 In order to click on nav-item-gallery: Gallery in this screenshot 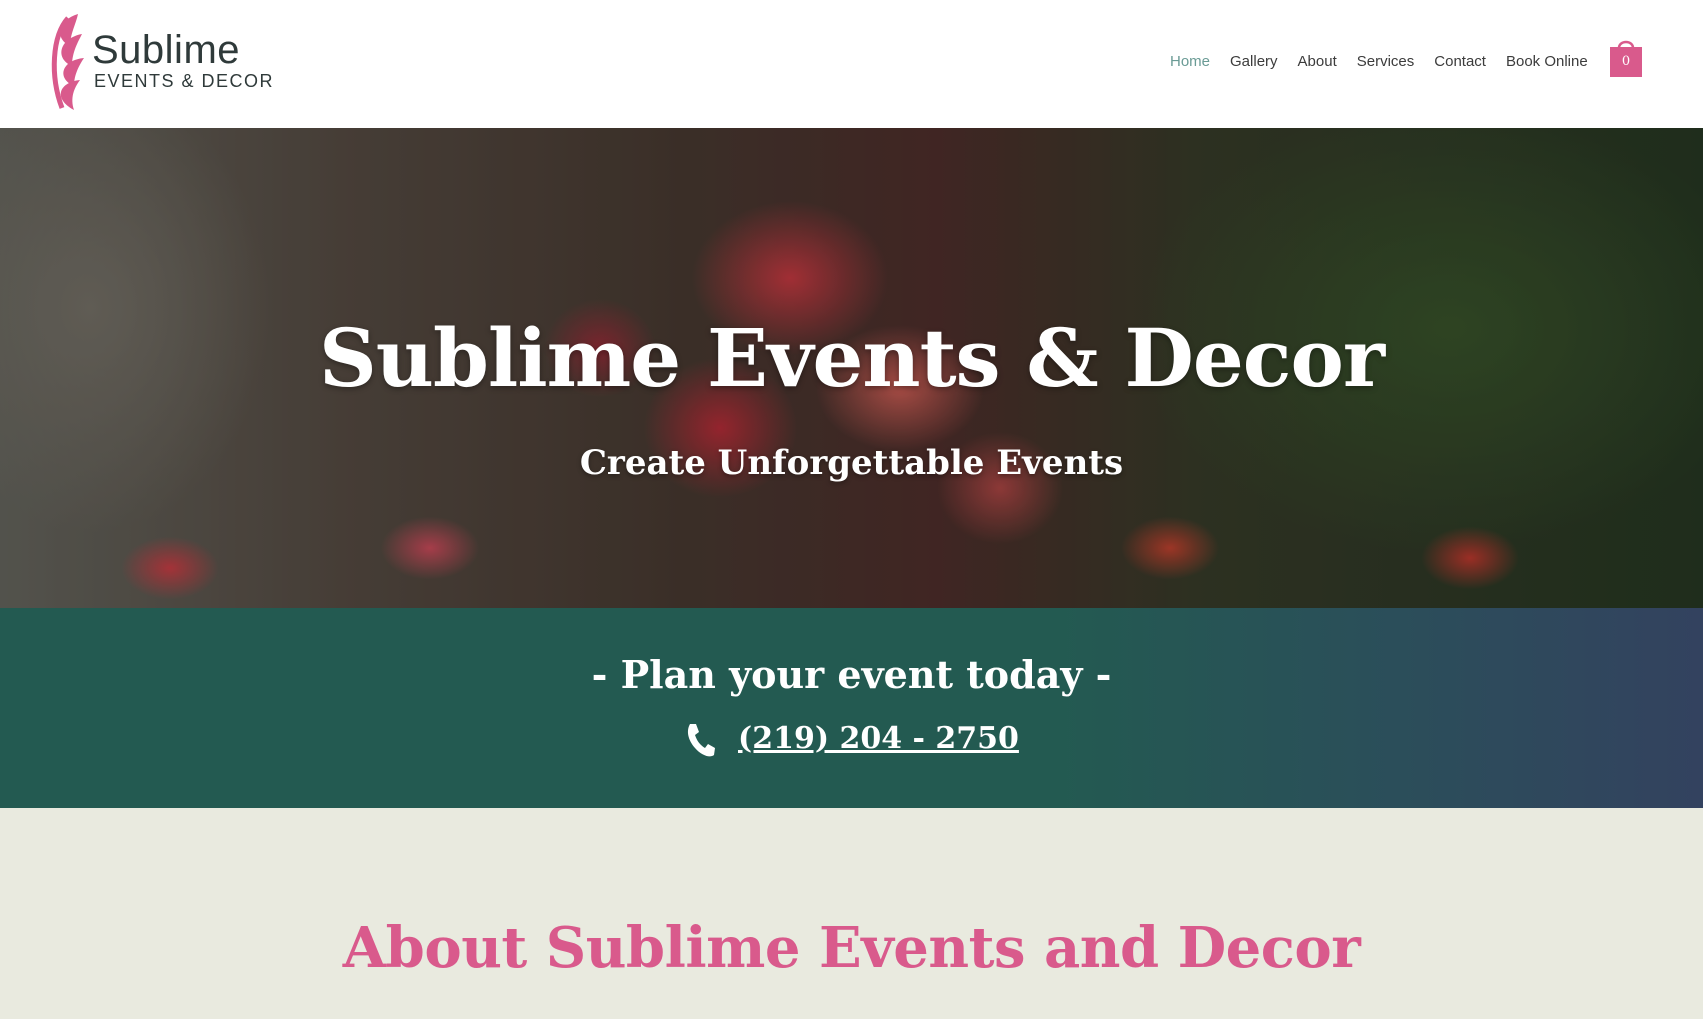, I will do `click(1254, 62)`.